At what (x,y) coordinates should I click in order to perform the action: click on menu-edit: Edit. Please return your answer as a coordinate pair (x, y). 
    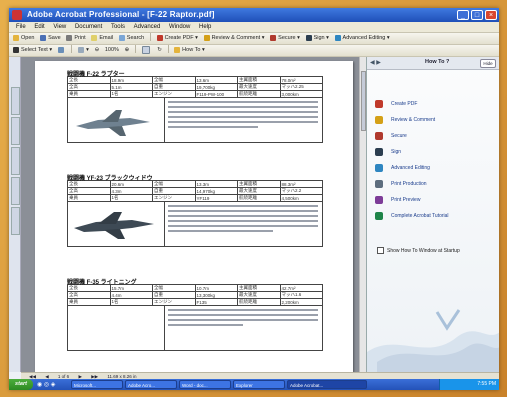
    Looking at the image, I should click on (39, 27).